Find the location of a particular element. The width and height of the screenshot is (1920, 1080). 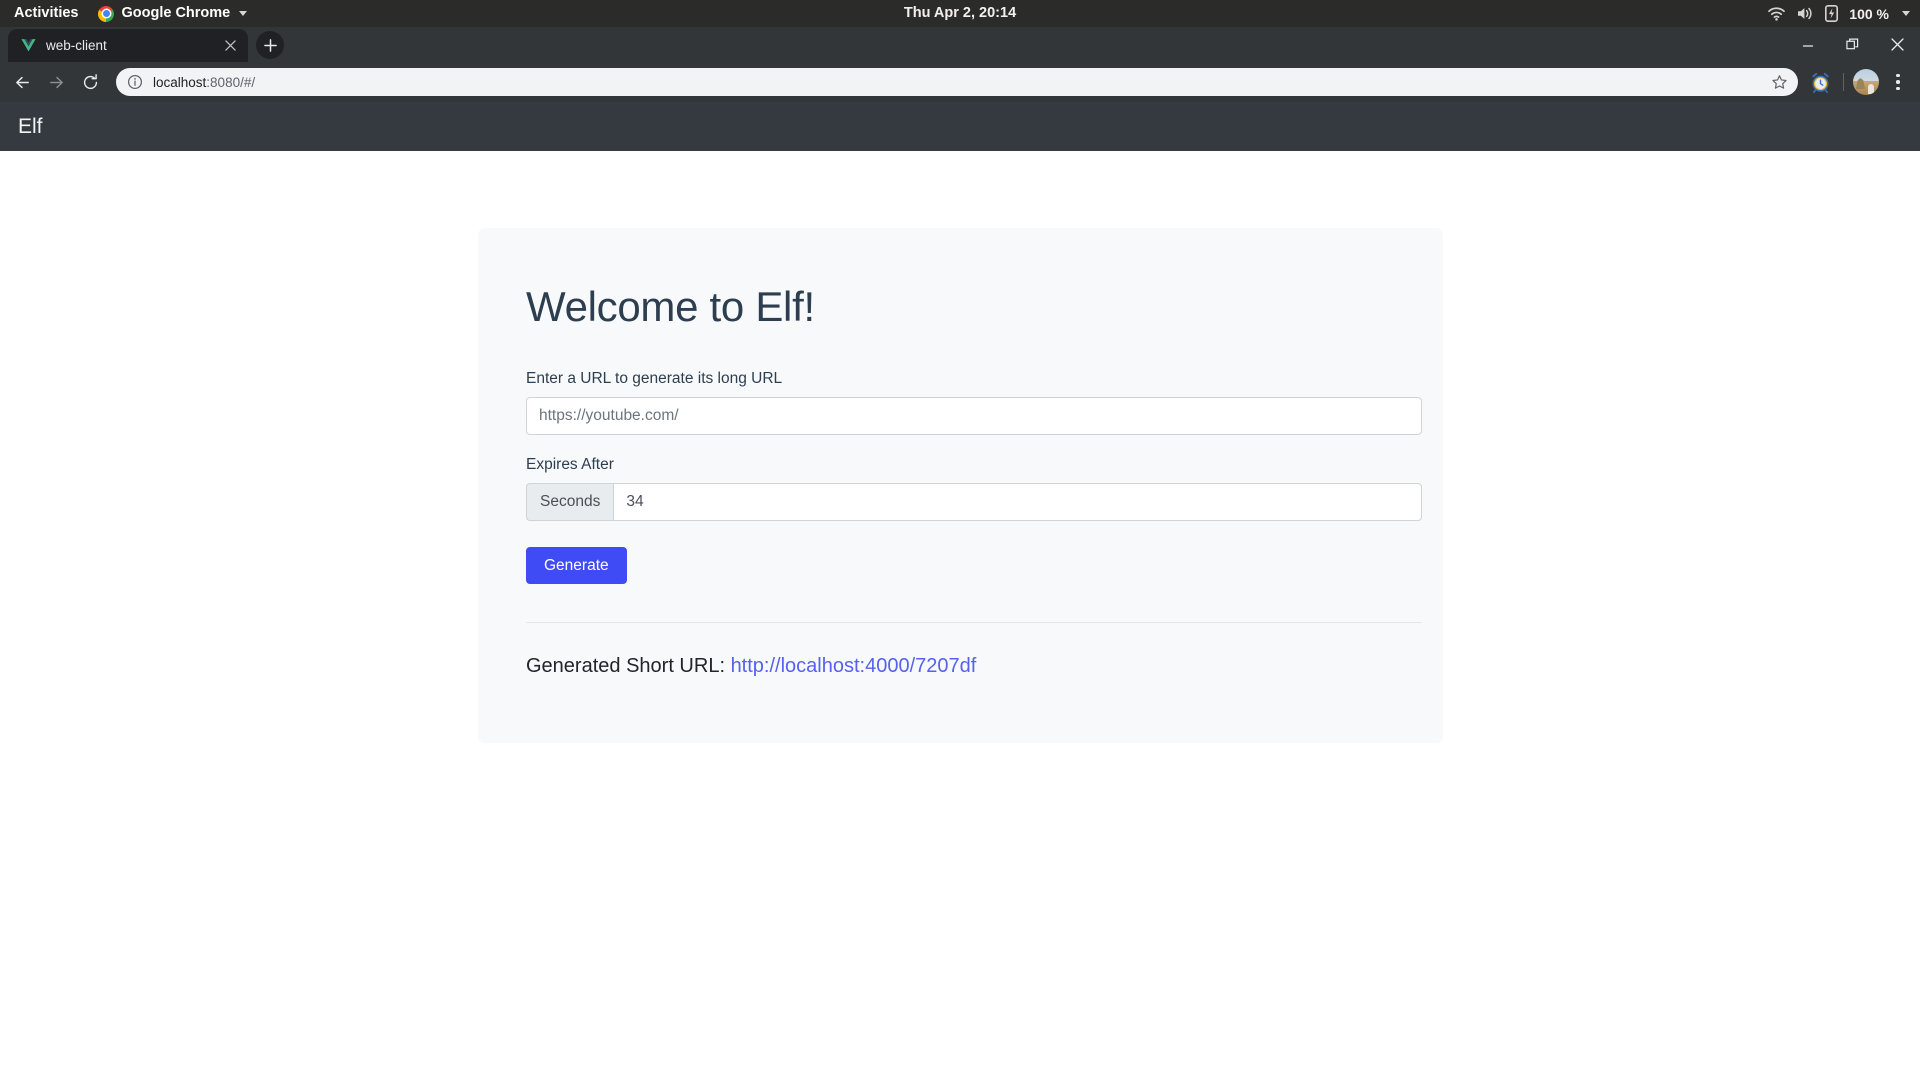

app-navbar: Elf is located at coordinates (960, 126).